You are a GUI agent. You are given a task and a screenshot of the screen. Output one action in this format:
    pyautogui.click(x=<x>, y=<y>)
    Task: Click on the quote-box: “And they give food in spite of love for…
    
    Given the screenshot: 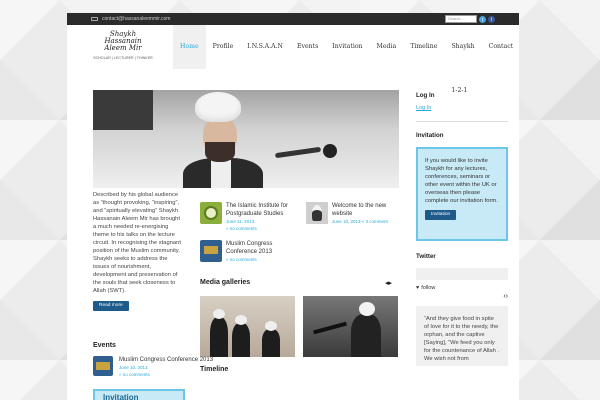 What is the action you would take?
    pyautogui.click(x=462, y=336)
    